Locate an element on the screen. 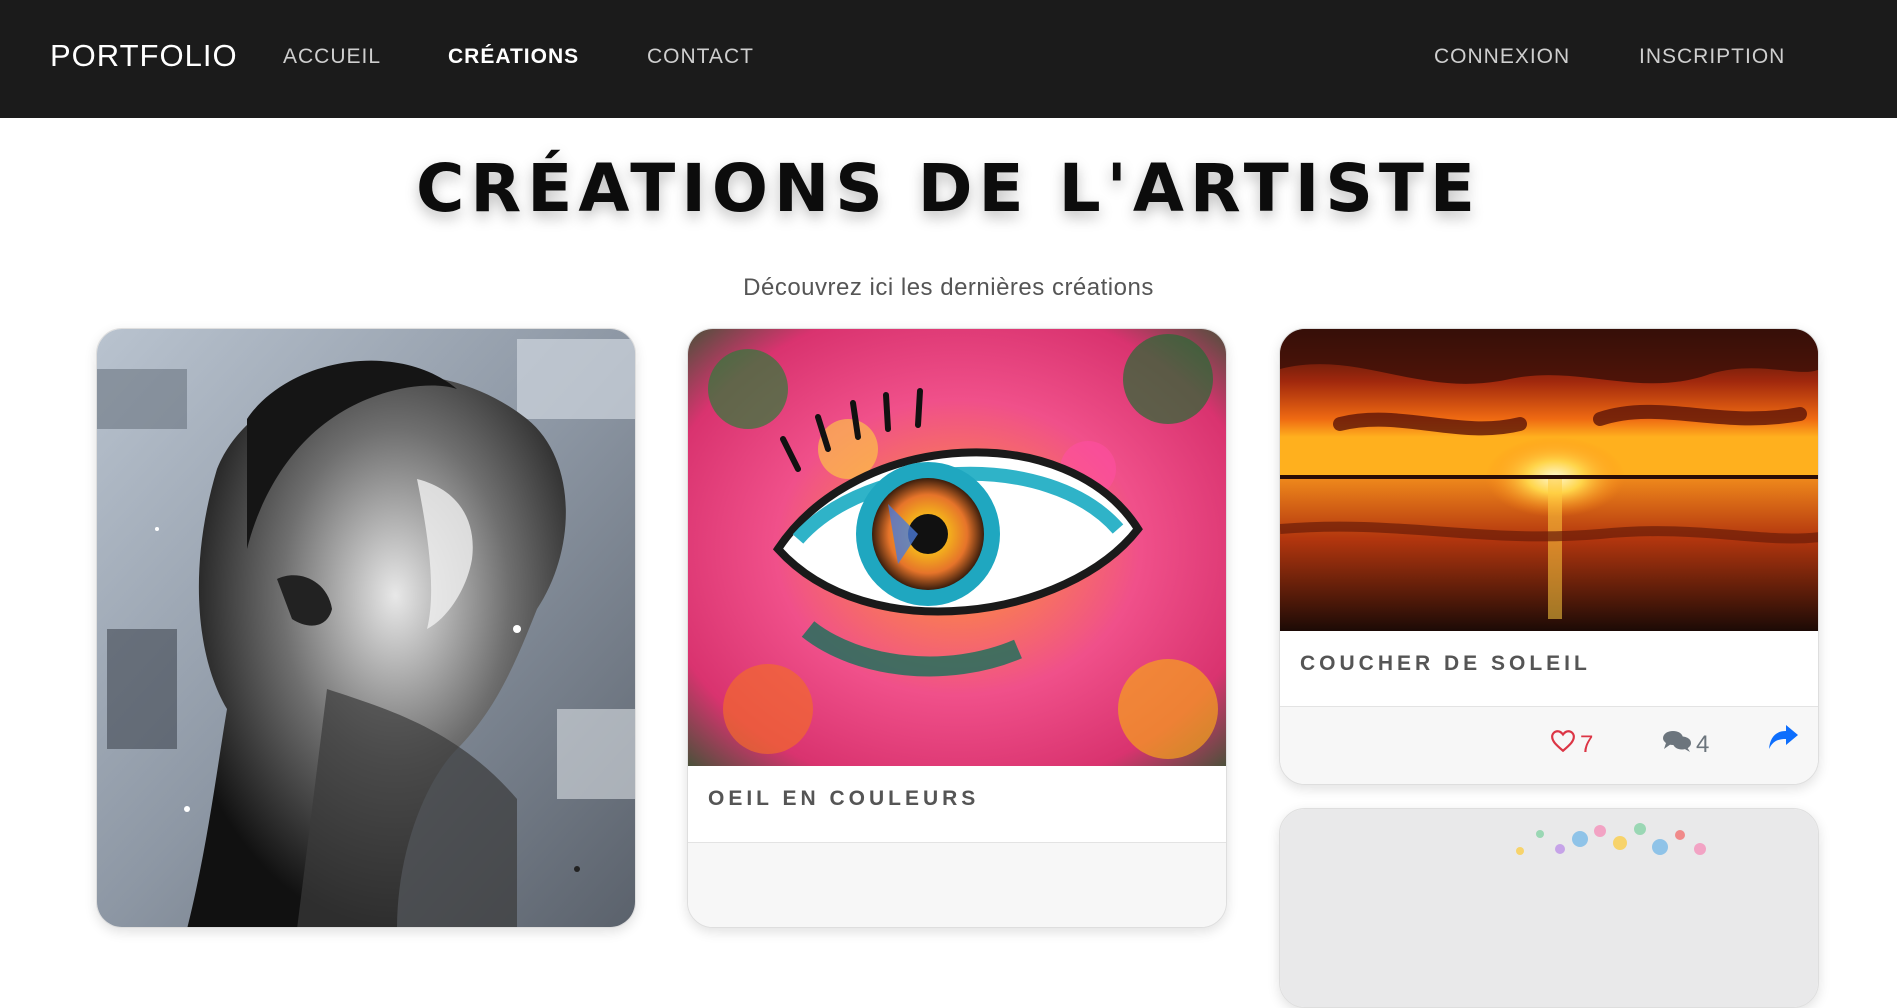  register-link: INSCRIPTION is located at coordinates (1712, 57).